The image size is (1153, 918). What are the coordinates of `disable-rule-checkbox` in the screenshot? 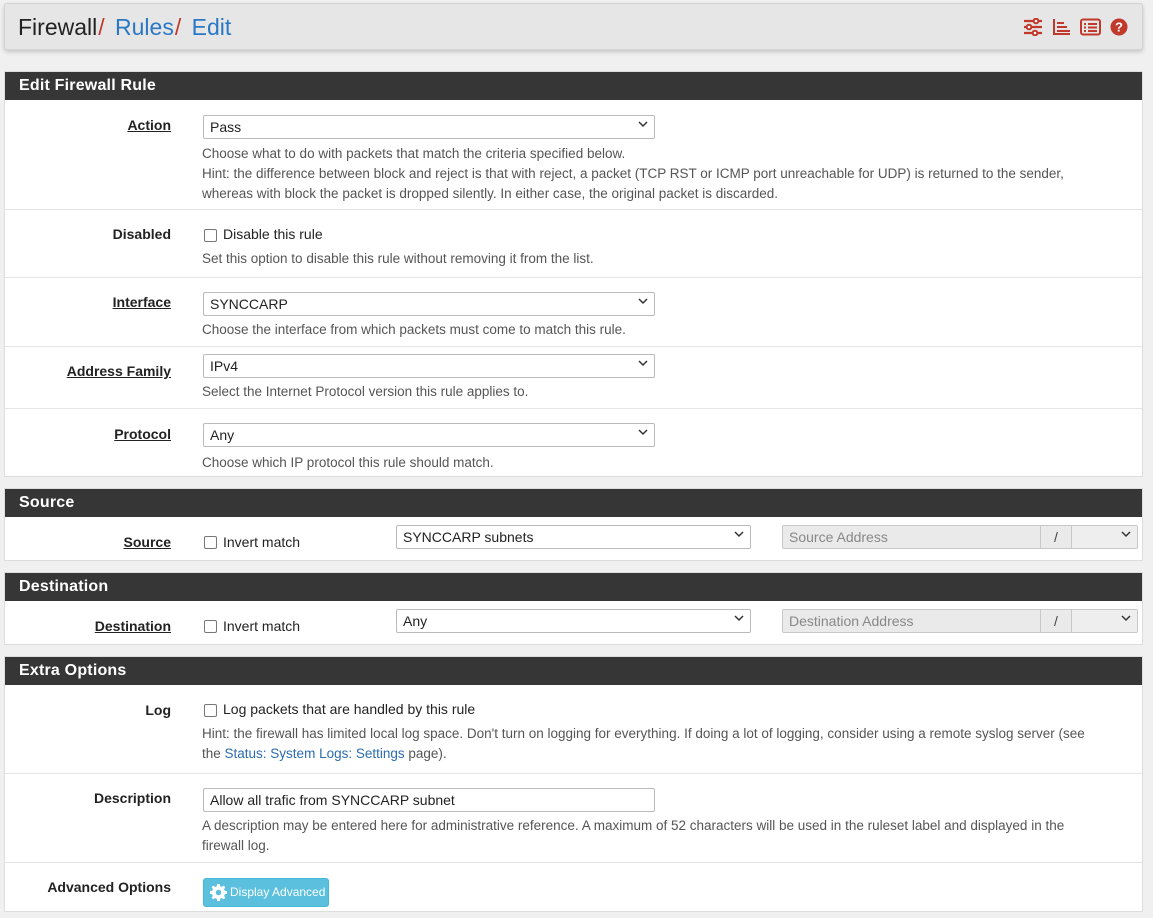 It's located at (210, 235).